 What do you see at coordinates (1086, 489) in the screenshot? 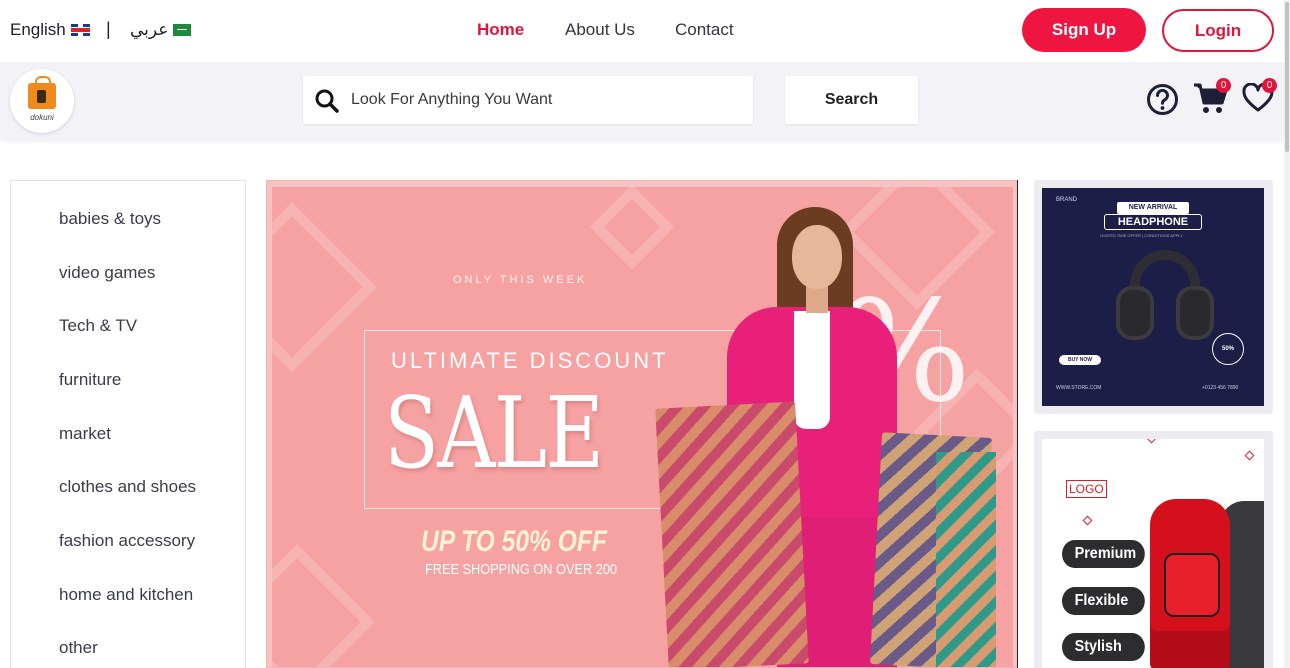
I see `ad-logo: LOGO` at bounding box center [1086, 489].